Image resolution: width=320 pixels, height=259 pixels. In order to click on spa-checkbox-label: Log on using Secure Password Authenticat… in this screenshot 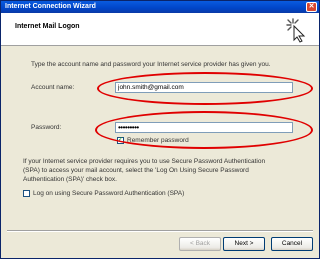, I will do `click(109, 193)`.